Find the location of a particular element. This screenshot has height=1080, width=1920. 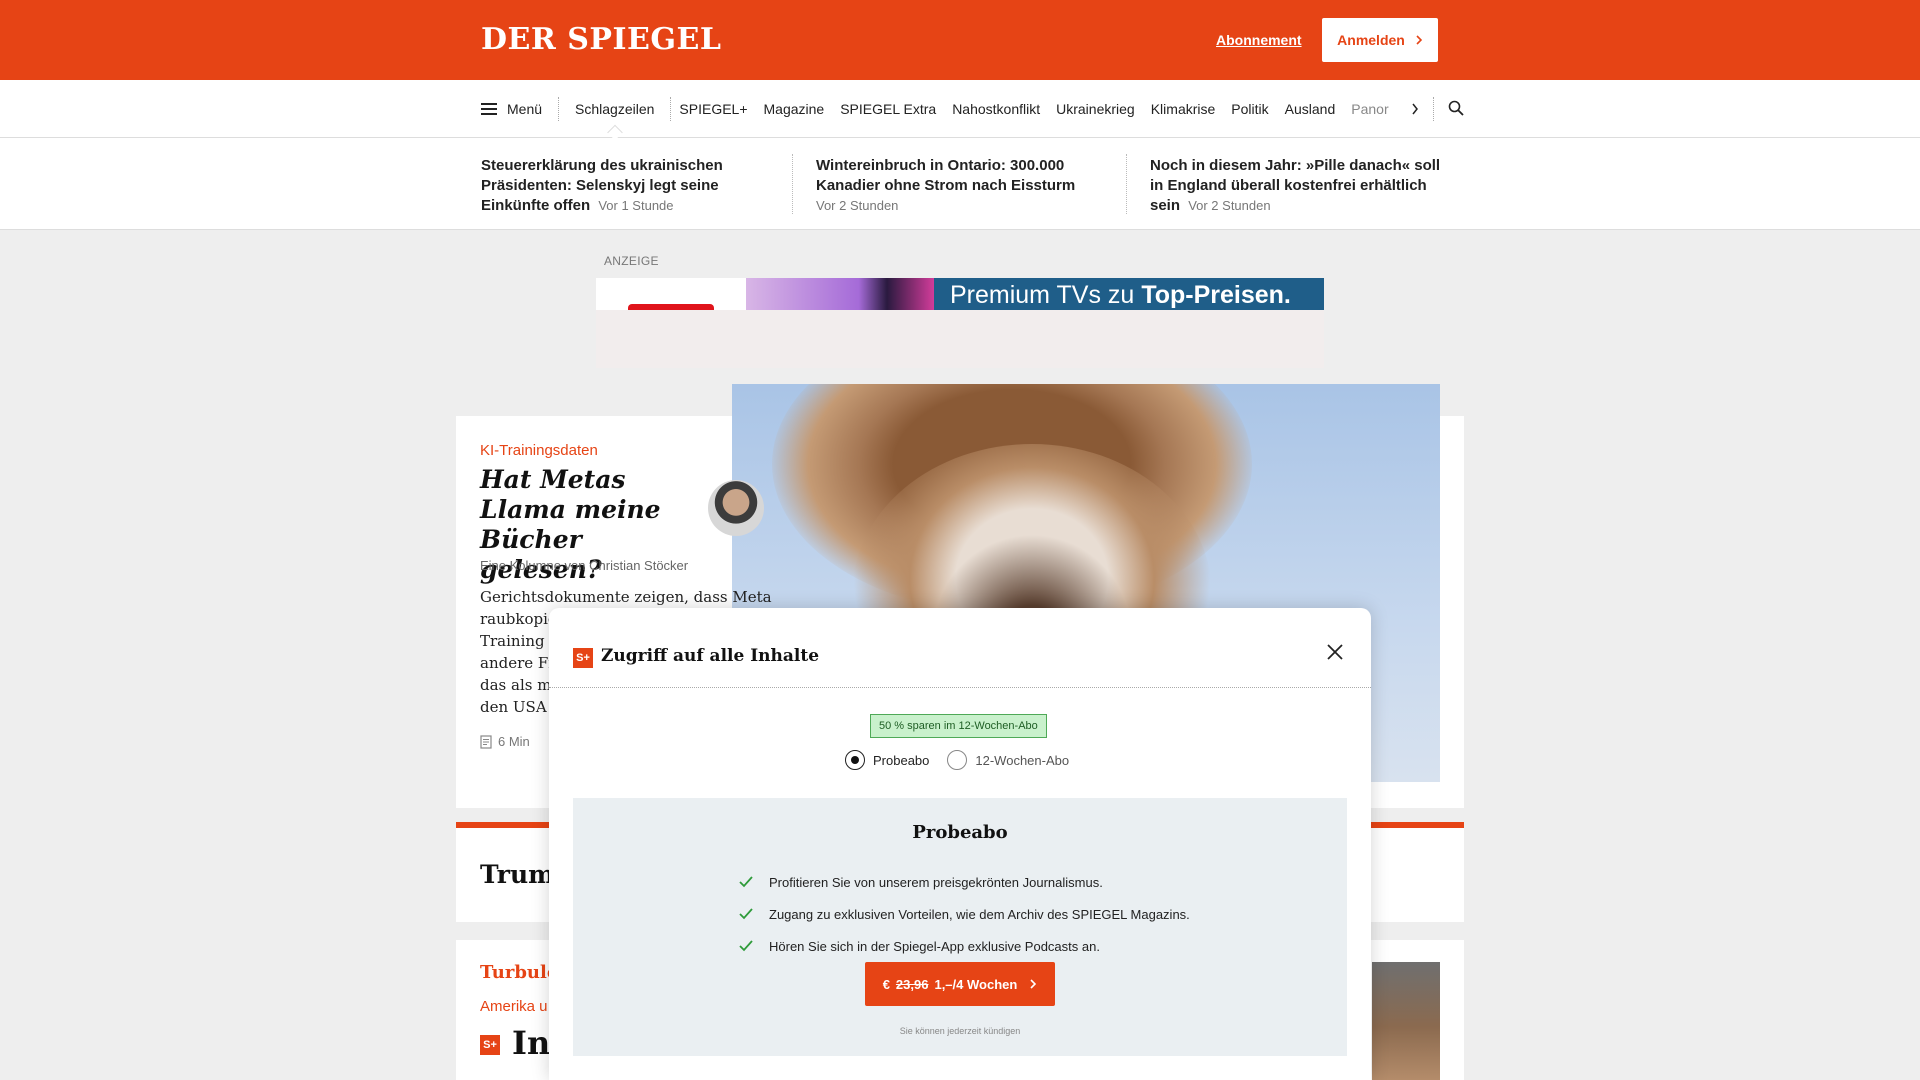

plan-option-12-wochen: 12-Wochen-Abo is located at coordinates (1008, 760).